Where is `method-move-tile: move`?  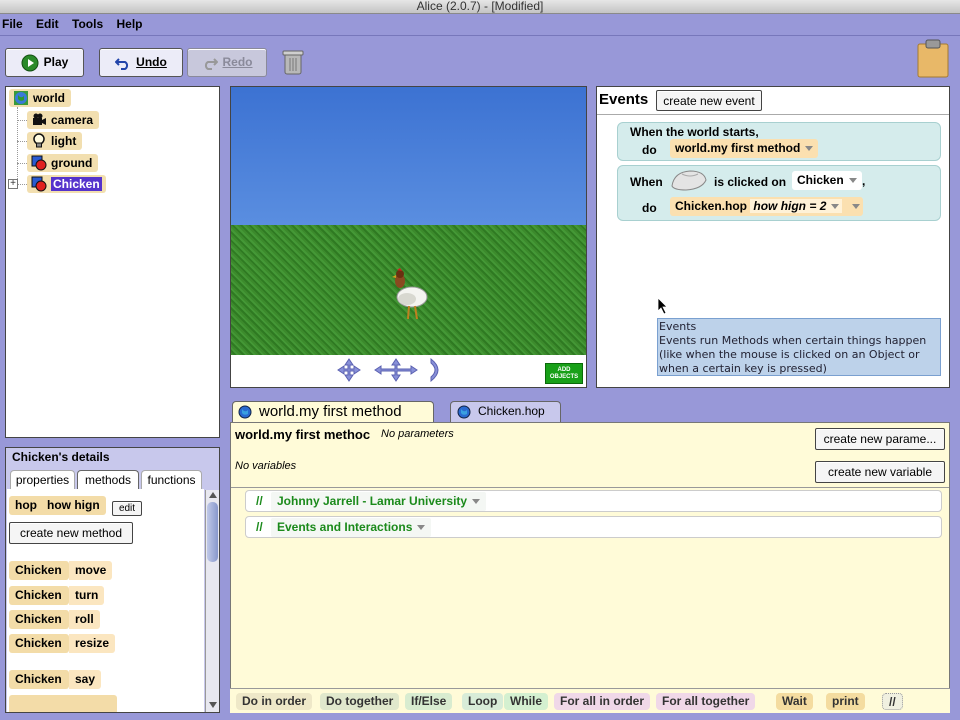
method-move-tile: move is located at coordinates (91, 570).